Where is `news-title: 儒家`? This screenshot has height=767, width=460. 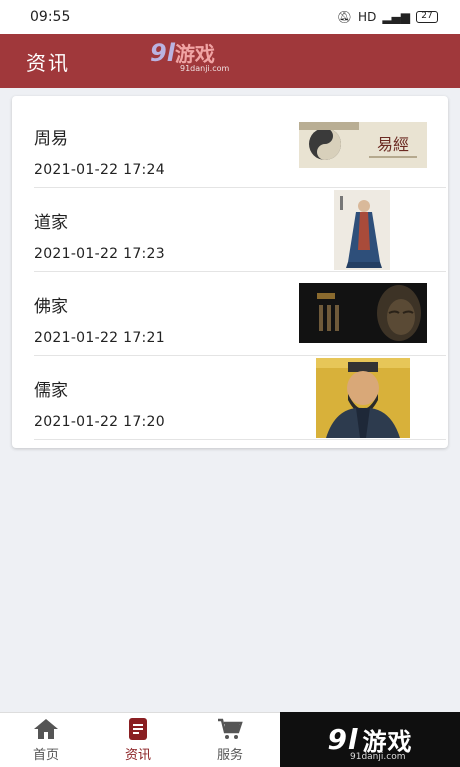
news-title: 儒家 is located at coordinates (51, 391).